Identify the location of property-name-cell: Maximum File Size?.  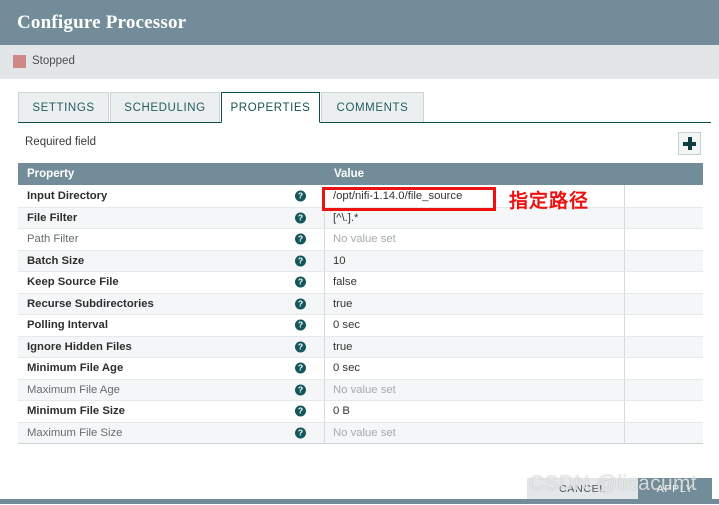
(171, 432).